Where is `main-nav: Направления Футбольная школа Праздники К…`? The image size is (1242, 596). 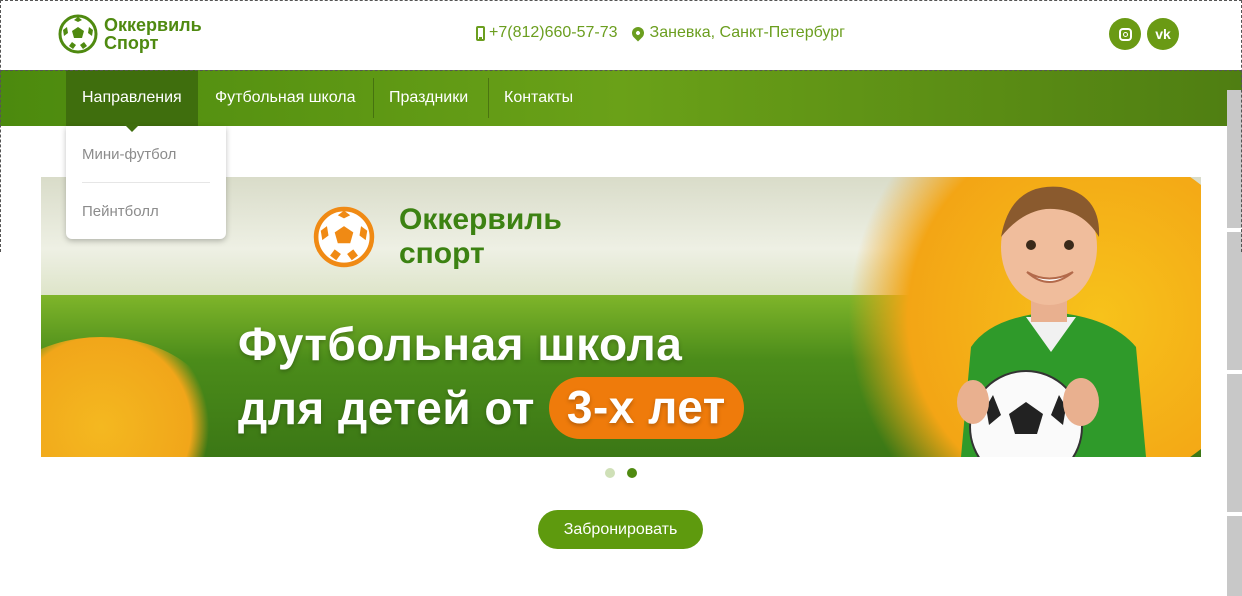
main-nav: Направления Футбольная школа Праздники К… is located at coordinates (621, 98).